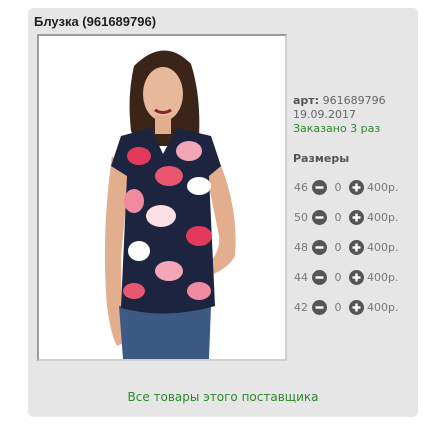  Describe the element at coordinates (337, 128) in the screenshot. I see `ordered-count: Заказано 3 раз` at that location.